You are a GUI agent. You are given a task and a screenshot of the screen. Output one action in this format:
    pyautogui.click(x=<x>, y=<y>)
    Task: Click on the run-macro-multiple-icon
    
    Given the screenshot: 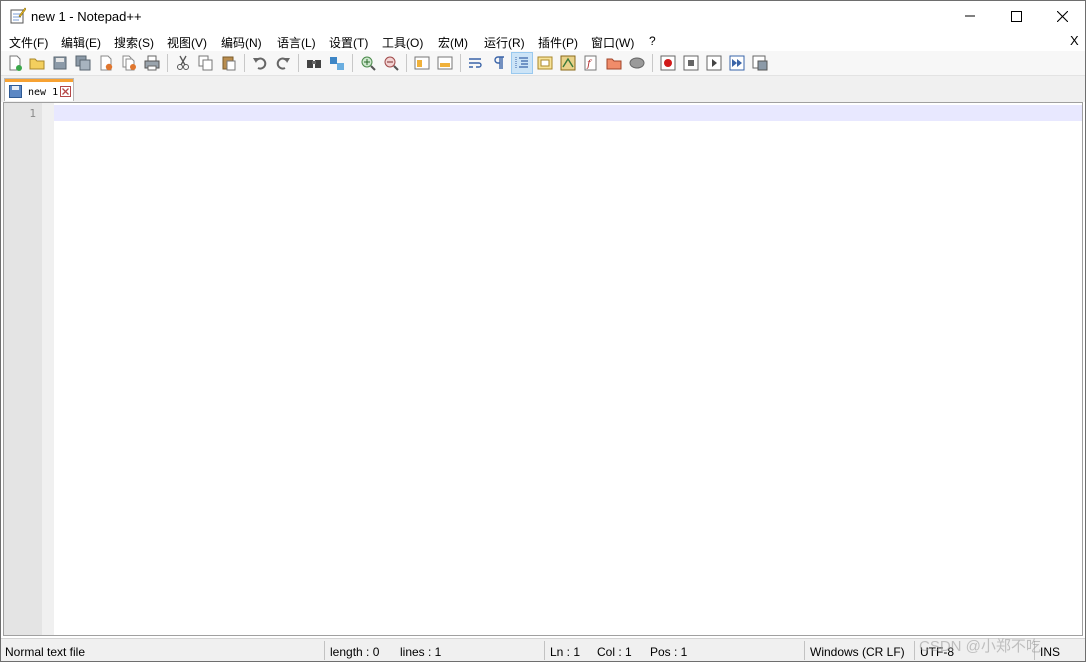 What is the action you would take?
    pyautogui.click(x=737, y=63)
    